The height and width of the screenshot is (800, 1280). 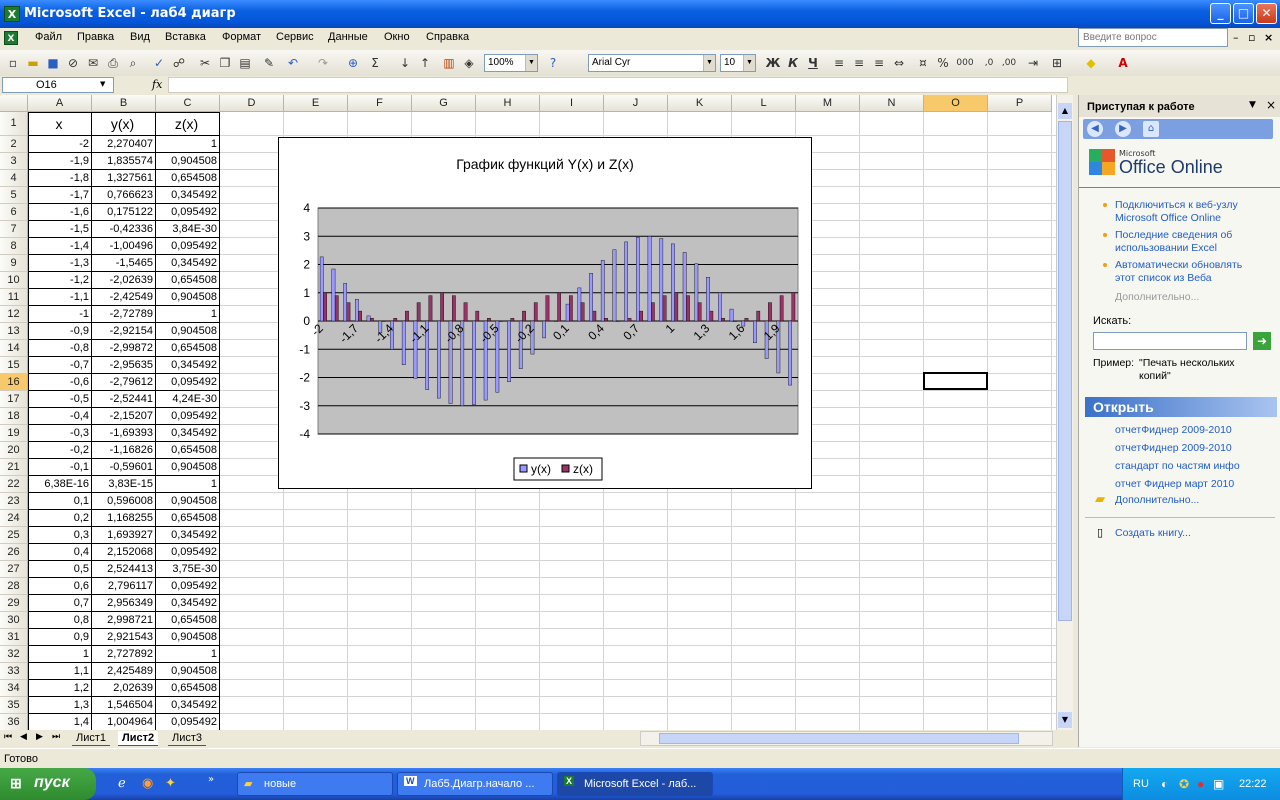 What do you see at coordinates (157, 84) in the screenshot?
I see `function-icon: fx` at bounding box center [157, 84].